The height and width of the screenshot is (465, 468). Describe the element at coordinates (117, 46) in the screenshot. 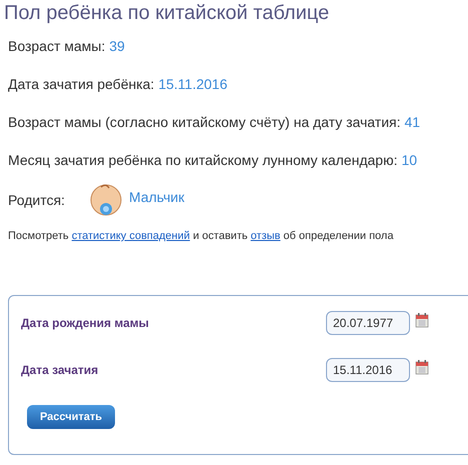

I see `result-value: 39` at that location.